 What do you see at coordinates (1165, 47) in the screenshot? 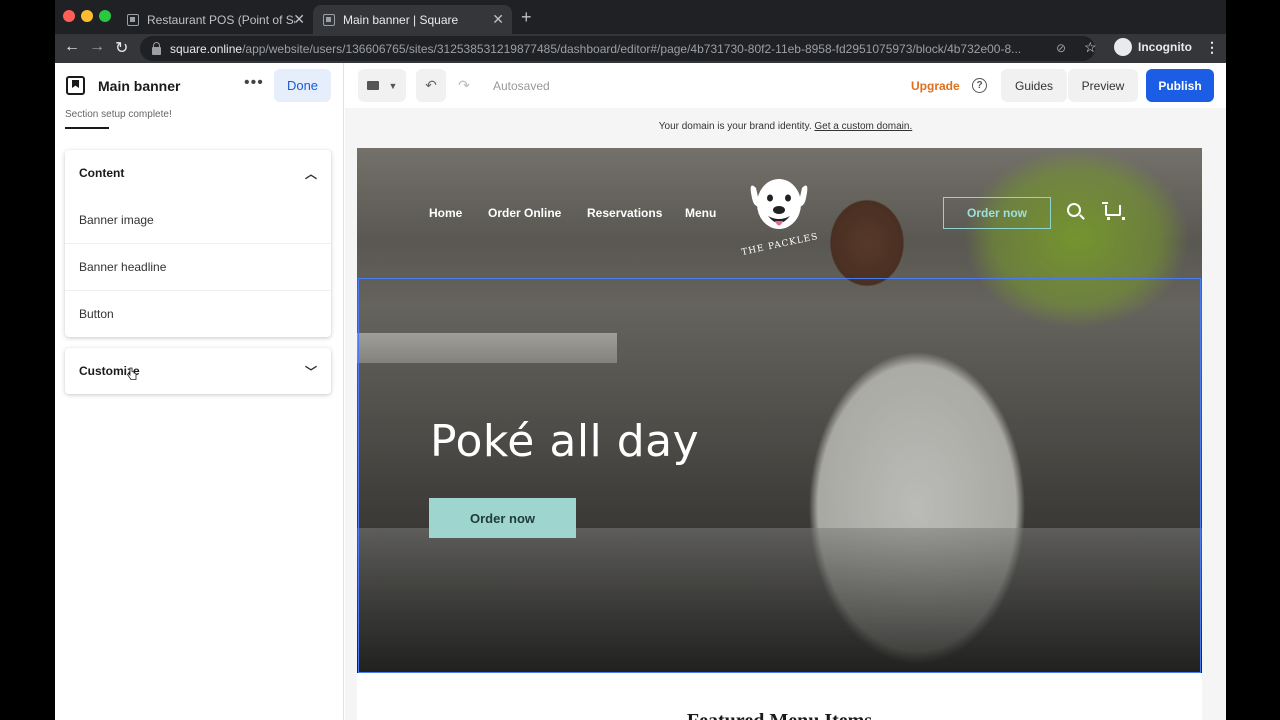
I see `profile-label: Incognito` at bounding box center [1165, 47].